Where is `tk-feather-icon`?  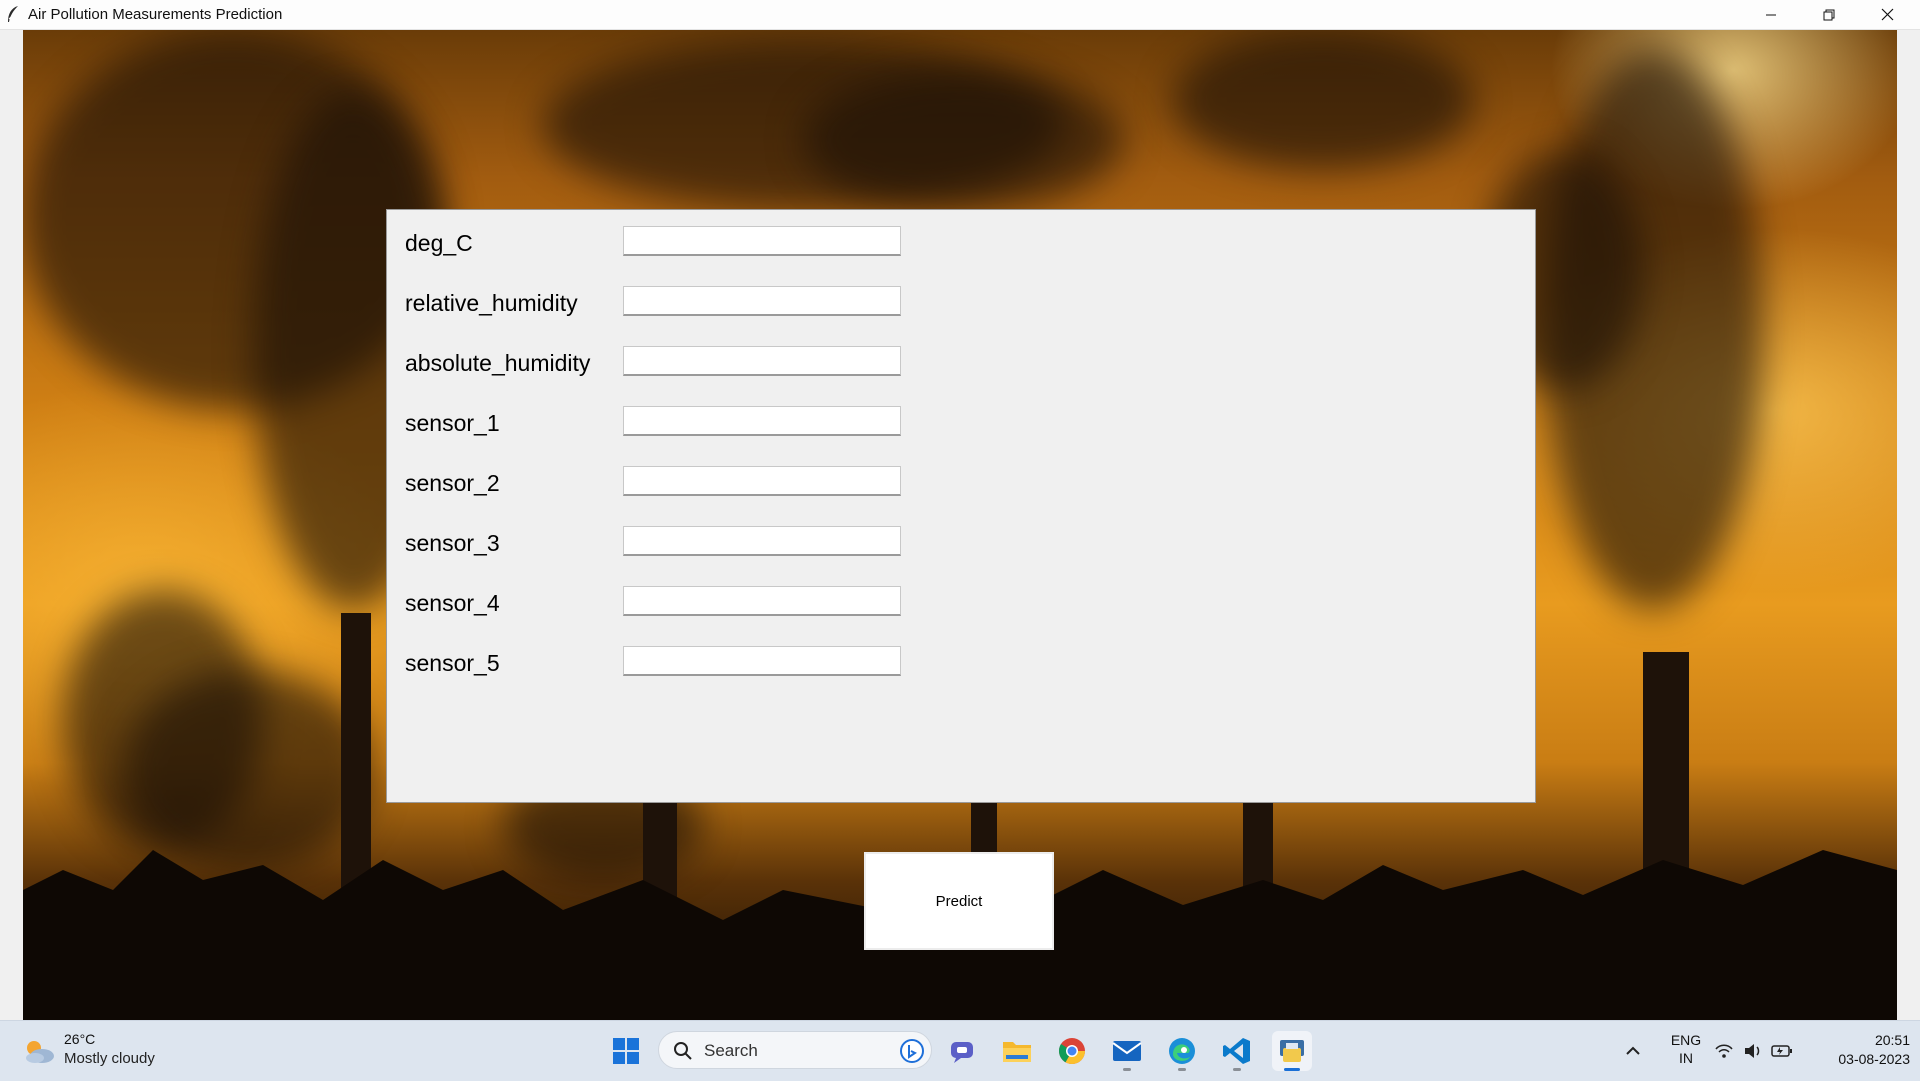 tk-feather-icon is located at coordinates (13, 14).